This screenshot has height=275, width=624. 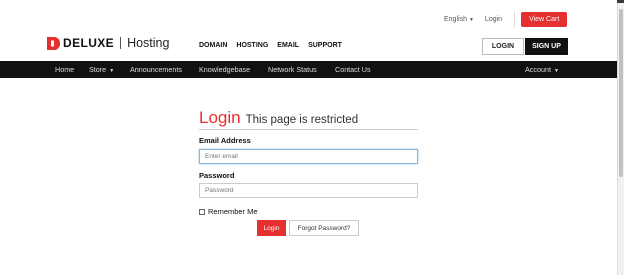 I want to click on password-field, so click(x=308, y=190).